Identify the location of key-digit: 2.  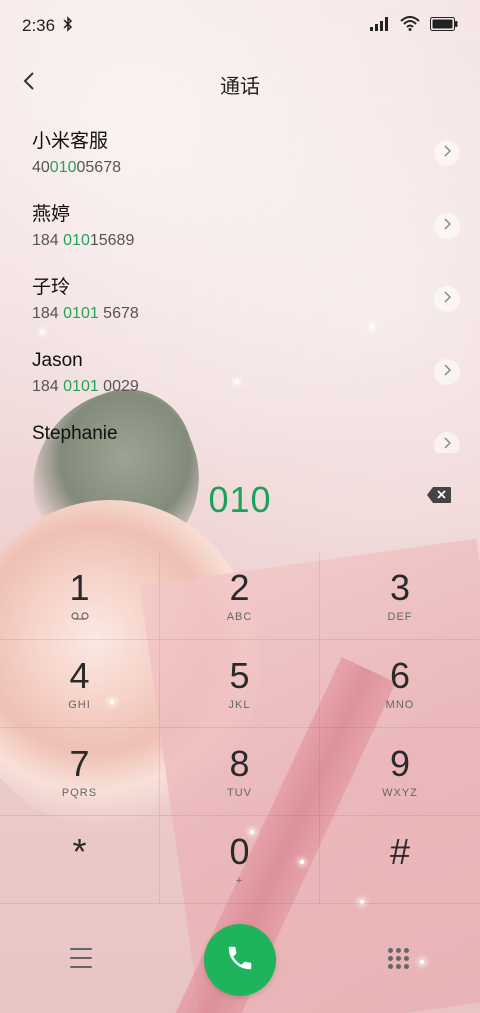
(239, 587).